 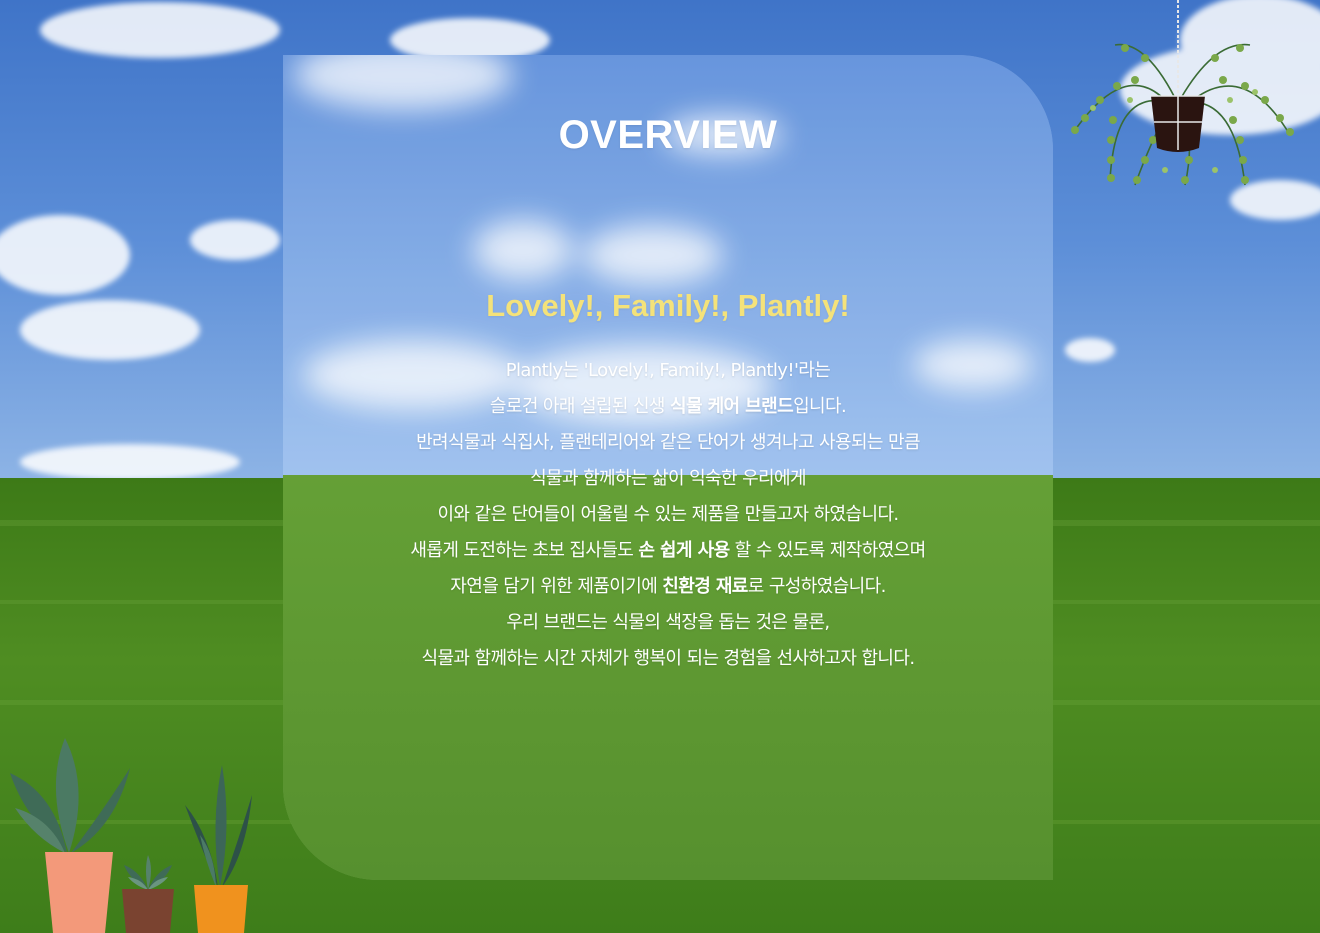 I want to click on description-line: 이와 같은 단어들이 어울릴 수 있는 제품을 만들고자 하였습니다., so click(x=668, y=514).